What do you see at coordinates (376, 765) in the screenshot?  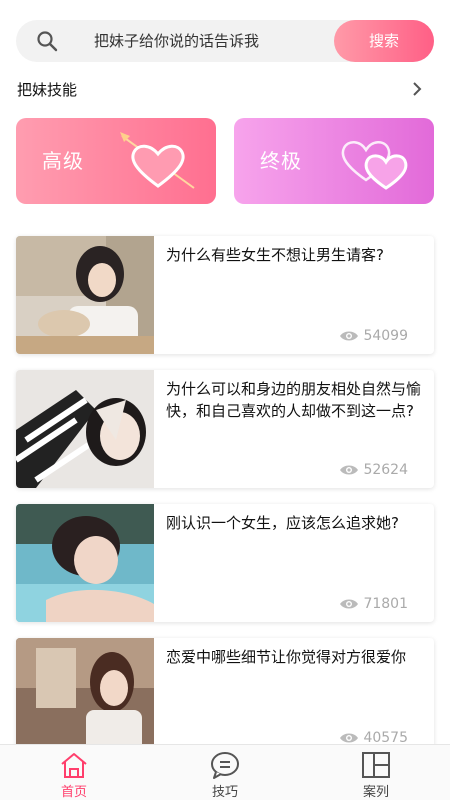 I see `grid-icon` at bounding box center [376, 765].